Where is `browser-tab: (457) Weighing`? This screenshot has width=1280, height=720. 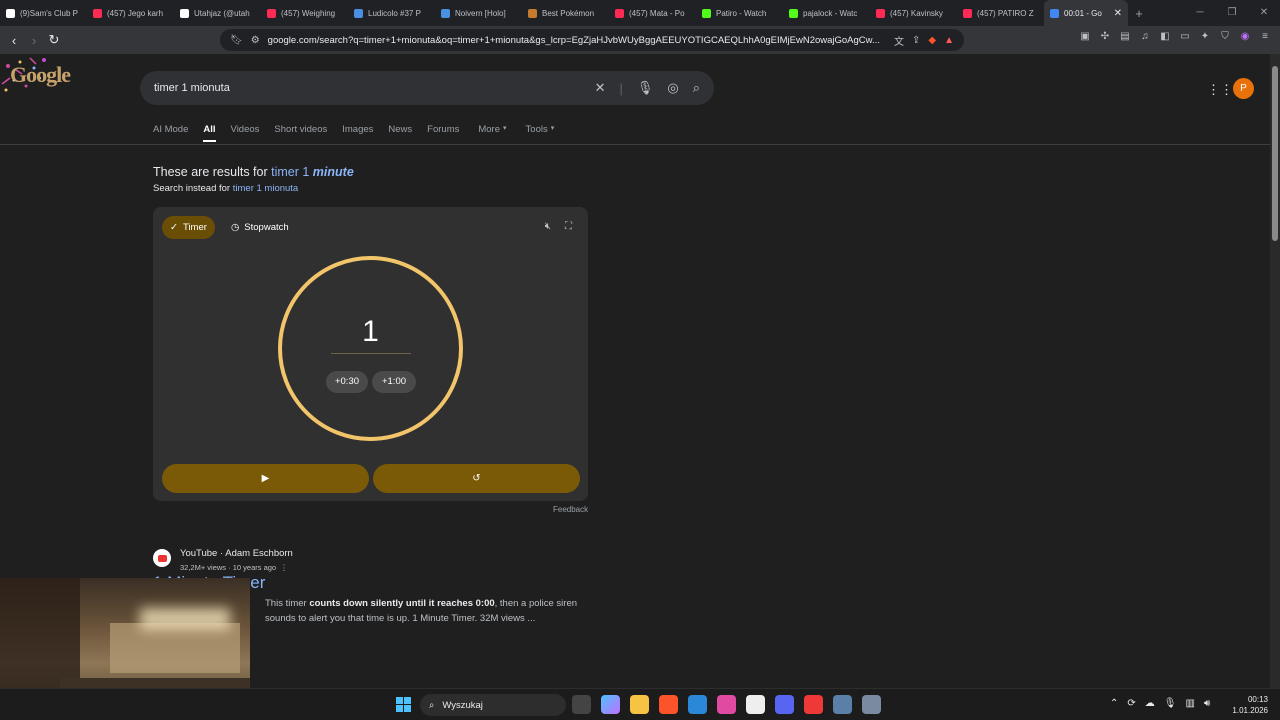
browser-tab: (457) Weighing is located at coordinates (304, 13).